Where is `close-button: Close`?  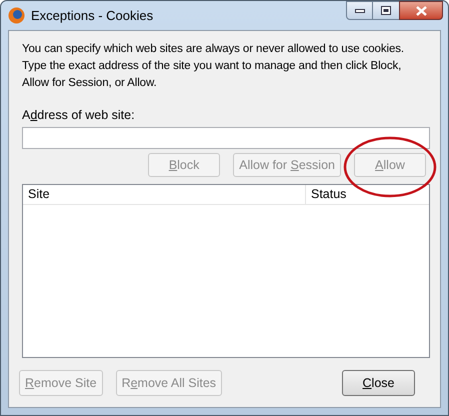 close-button: Close is located at coordinates (378, 383).